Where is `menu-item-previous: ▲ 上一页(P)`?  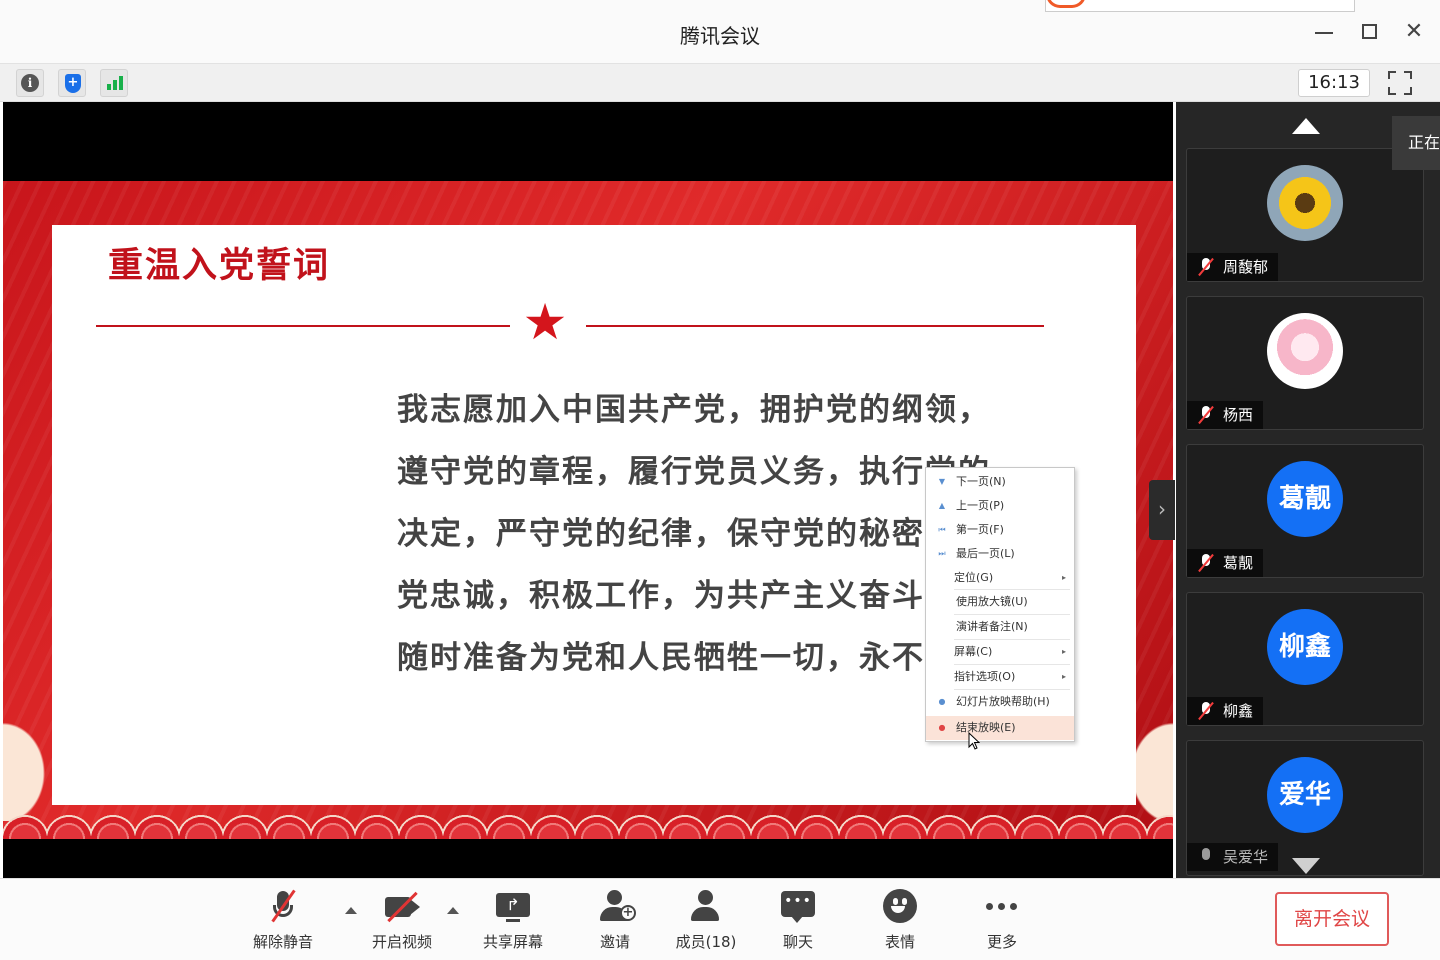
menu-item-previous: ▲ 上一页(P) is located at coordinates (1000, 506).